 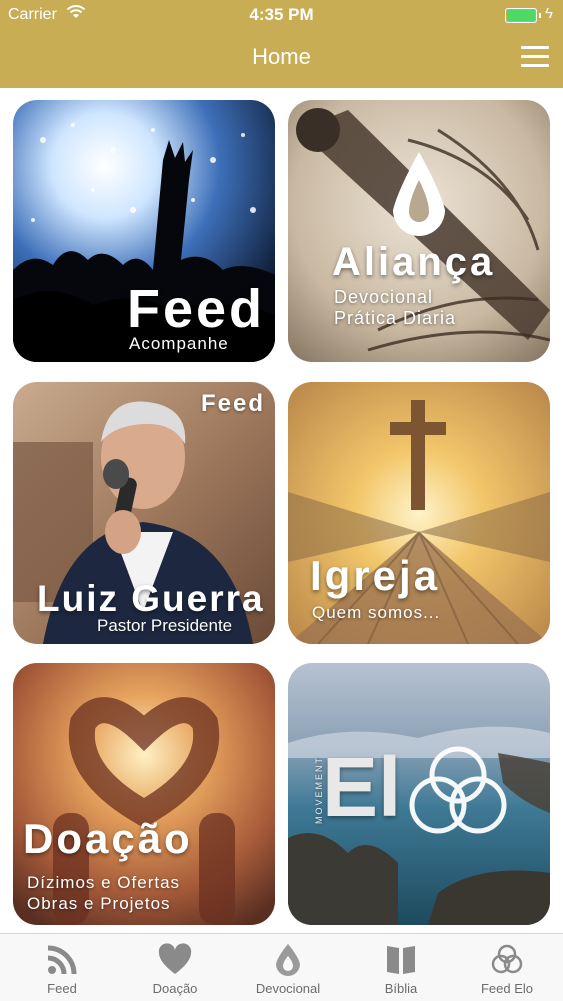 I want to click on top-bar: Carrier 4:35 PM ϟ Home, so click(x=281, y=44).